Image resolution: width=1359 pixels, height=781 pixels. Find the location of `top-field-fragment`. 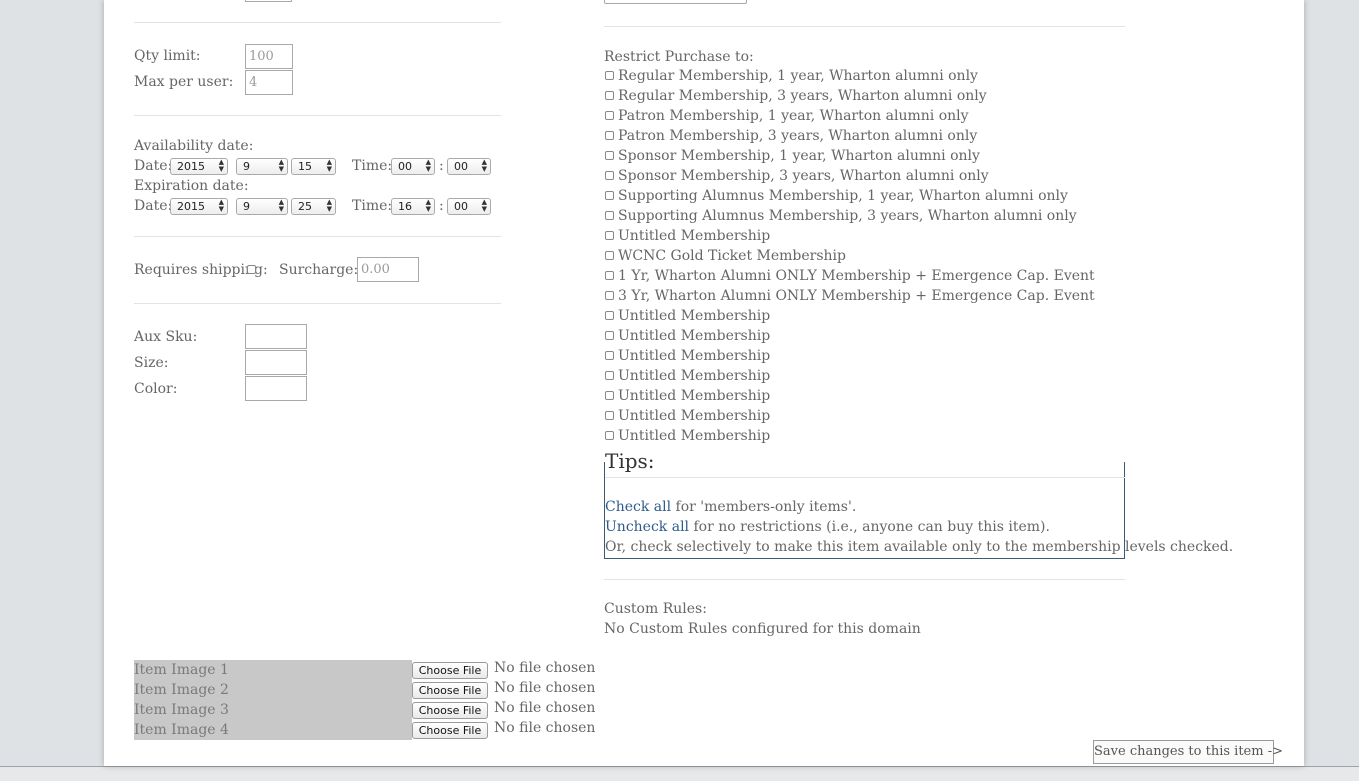

top-field-fragment is located at coordinates (268, 1).